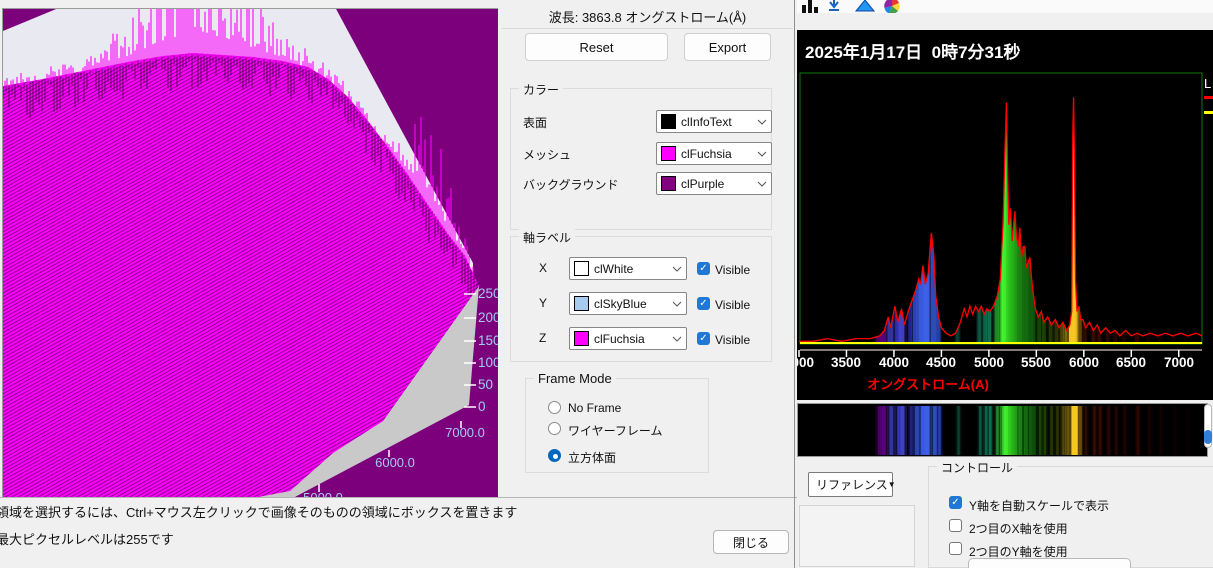  I want to click on mesh-color-label: メッシュ, so click(547, 155).